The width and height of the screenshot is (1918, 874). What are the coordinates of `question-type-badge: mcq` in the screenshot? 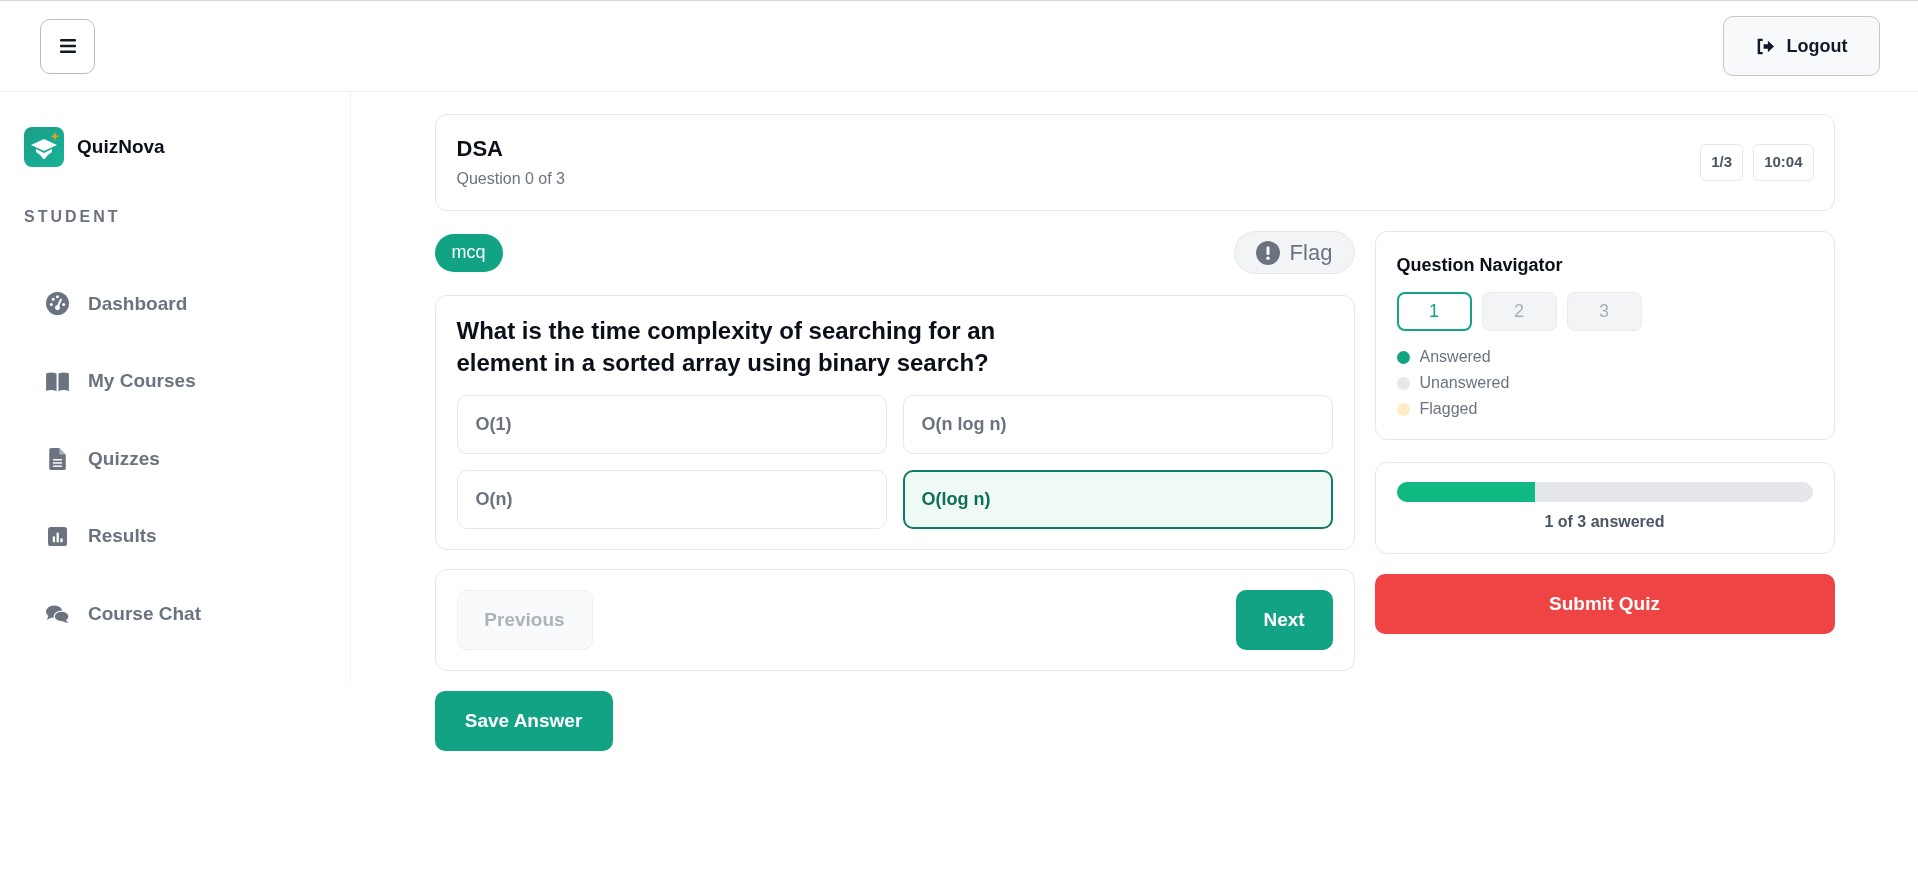 It's located at (468, 252).